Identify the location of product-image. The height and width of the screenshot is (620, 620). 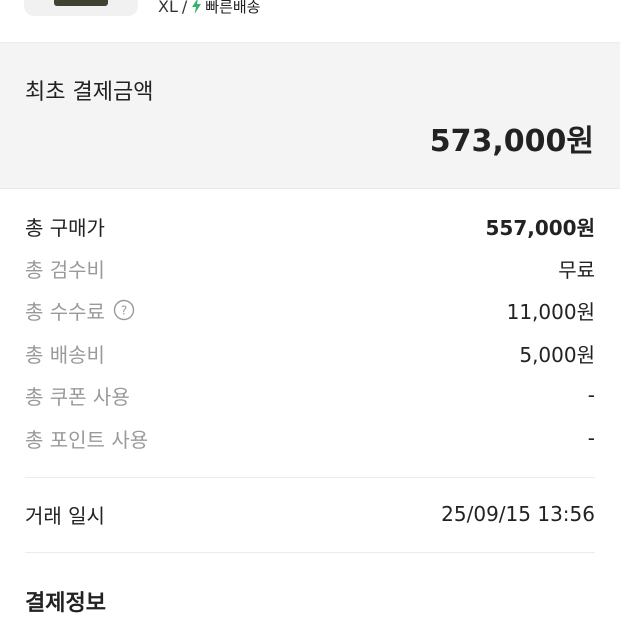
(81, 3).